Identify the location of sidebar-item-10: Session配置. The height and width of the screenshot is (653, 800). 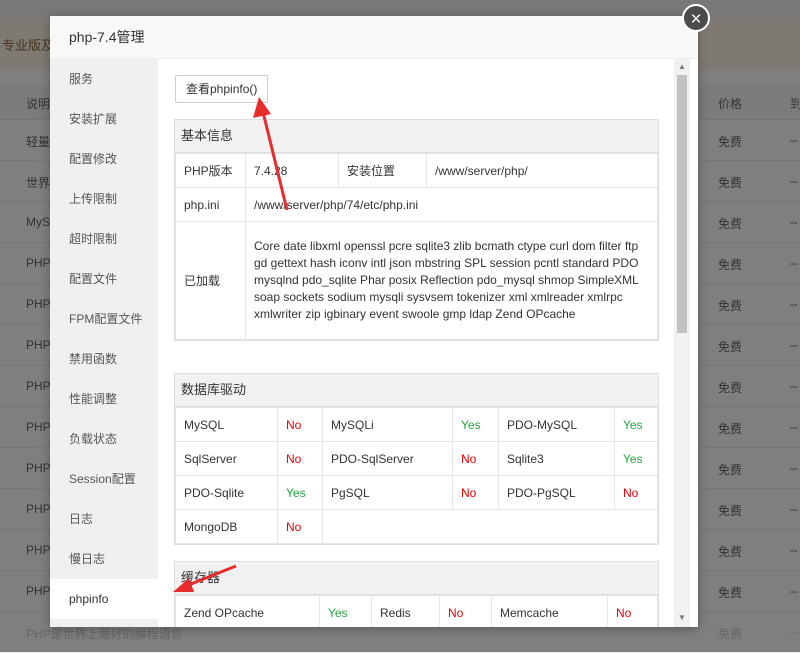
(104, 479).